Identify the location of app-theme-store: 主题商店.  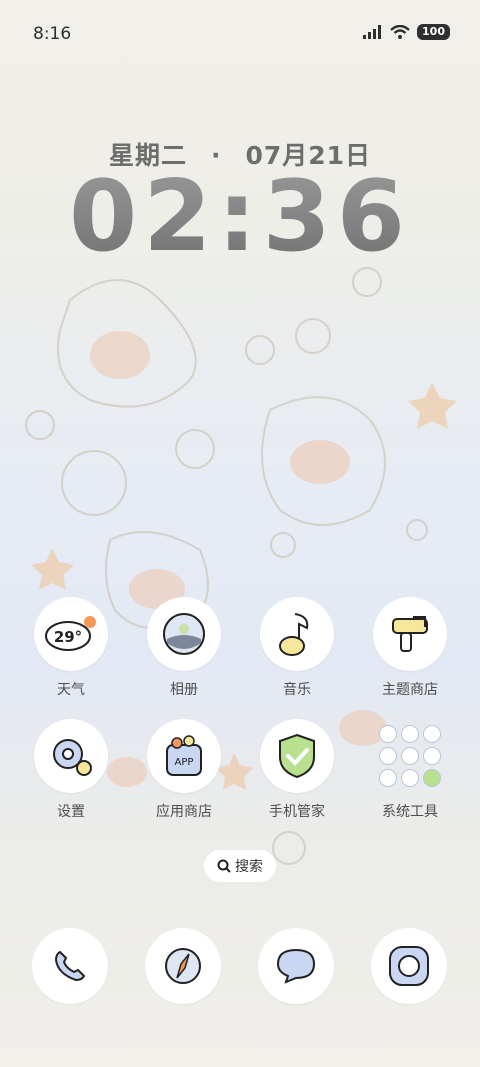
(410, 648).